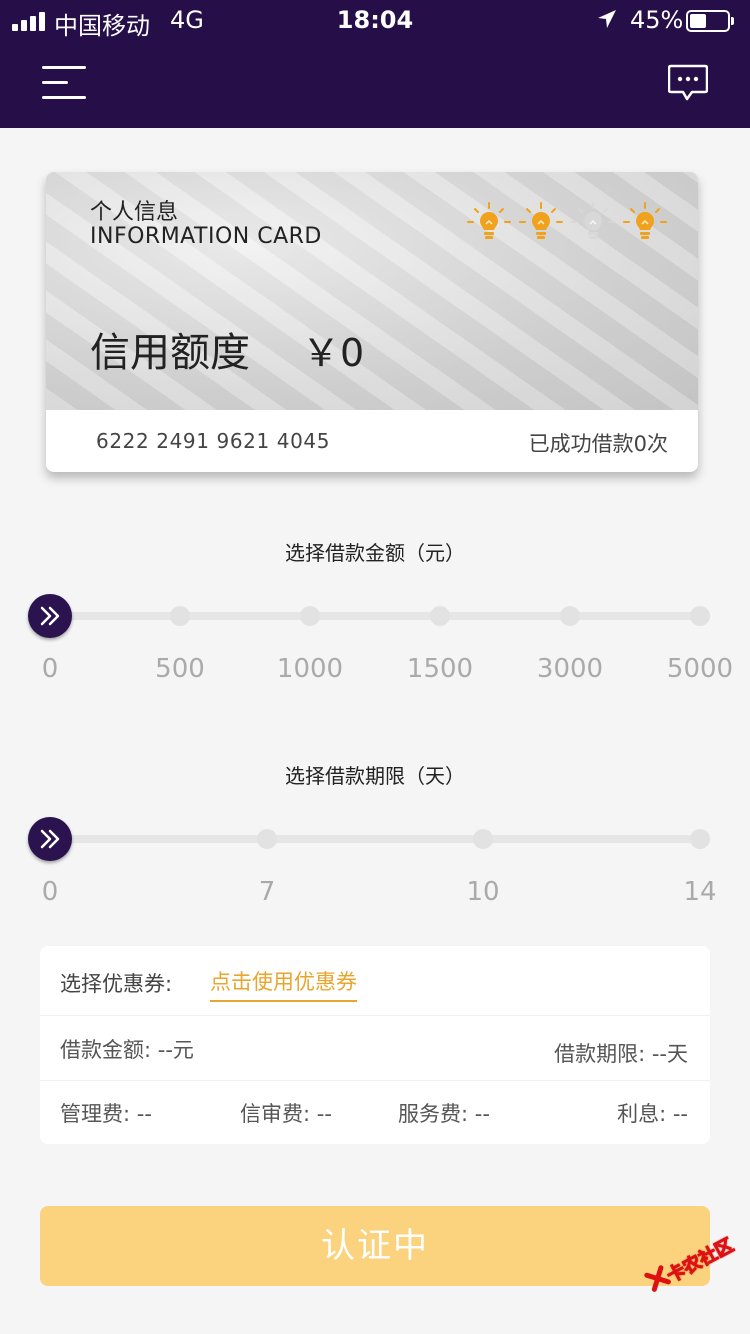 This screenshot has width=750, height=1334. Describe the element at coordinates (375, 20) in the screenshot. I see `status-bar: 中国移动 4G 18:04 45%` at that location.